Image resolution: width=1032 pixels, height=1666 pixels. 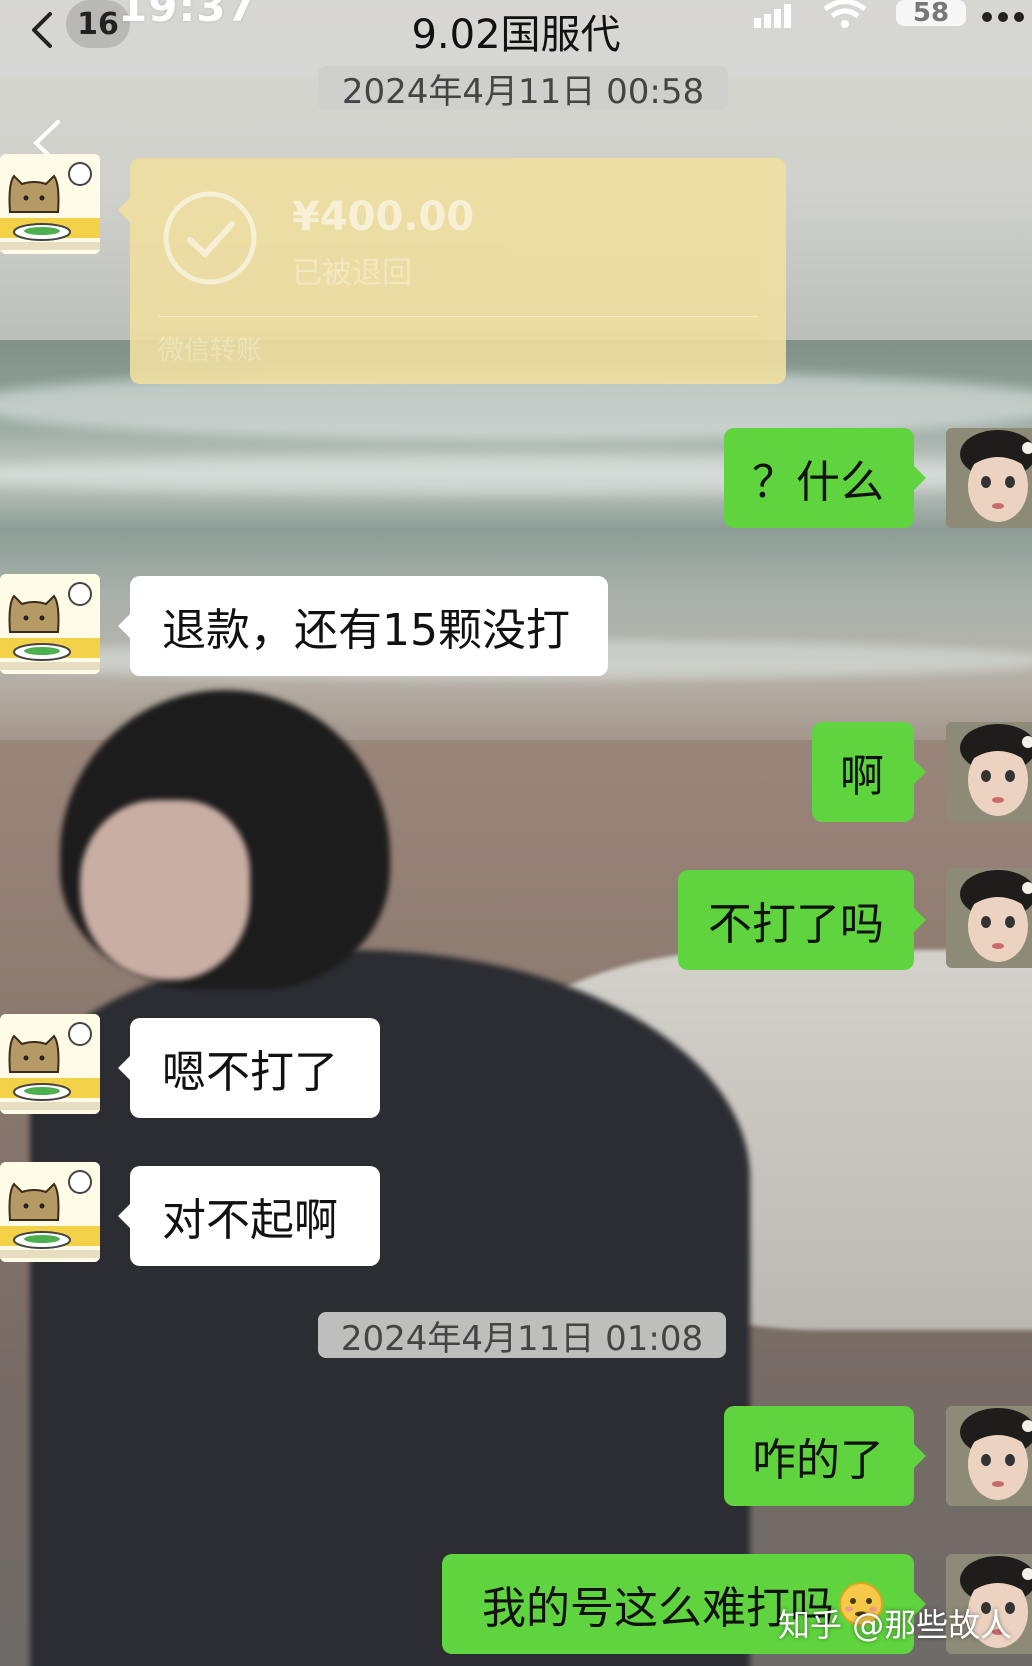 What do you see at coordinates (523, 88) in the screenshot?
I see `message-timestamp: 2024年4月11日 00:58` at bounding box center [523, 88].